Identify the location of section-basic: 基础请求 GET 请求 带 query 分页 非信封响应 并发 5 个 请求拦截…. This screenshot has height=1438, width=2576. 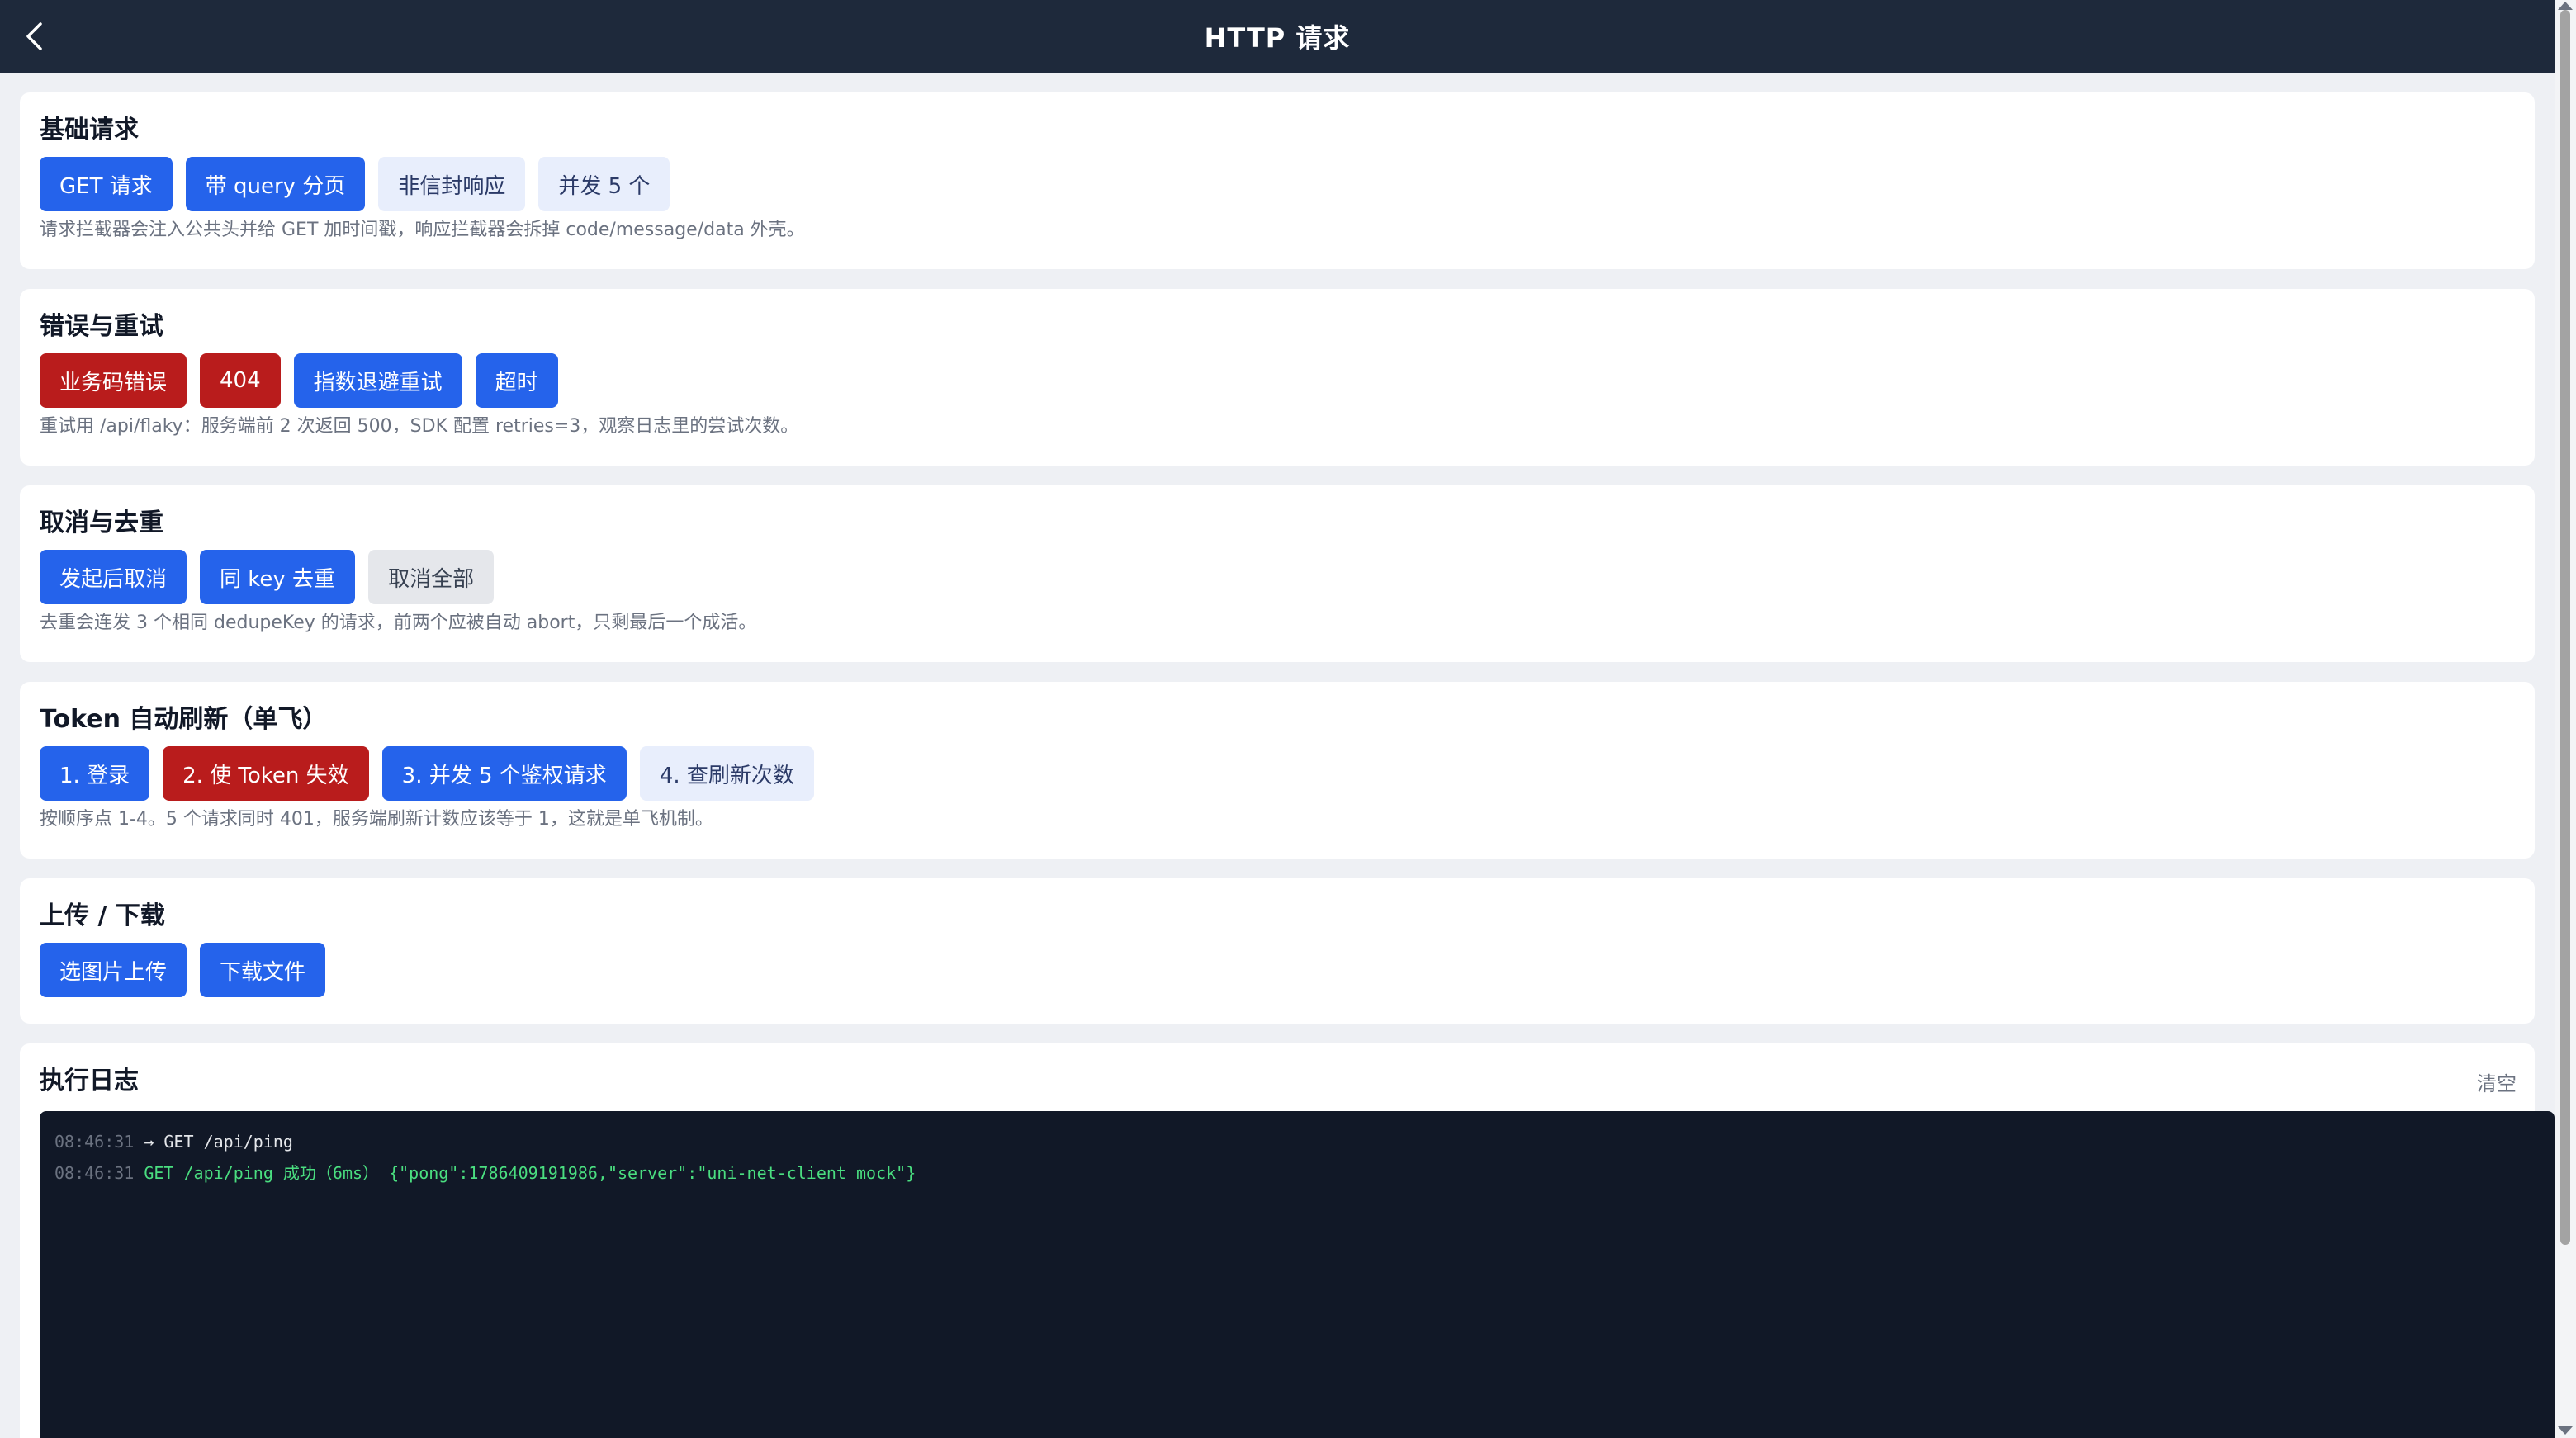
(1277, 180).